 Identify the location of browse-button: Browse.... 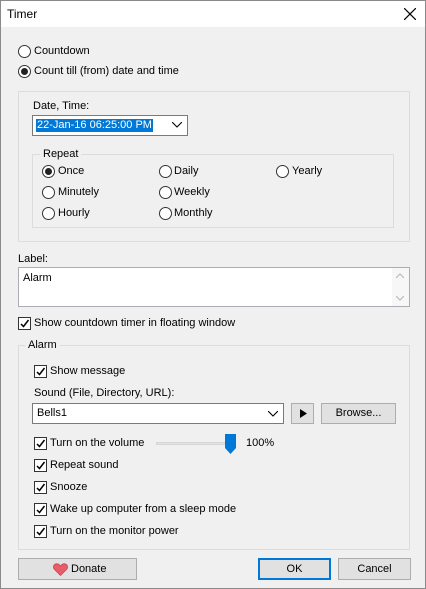
(358, 413).